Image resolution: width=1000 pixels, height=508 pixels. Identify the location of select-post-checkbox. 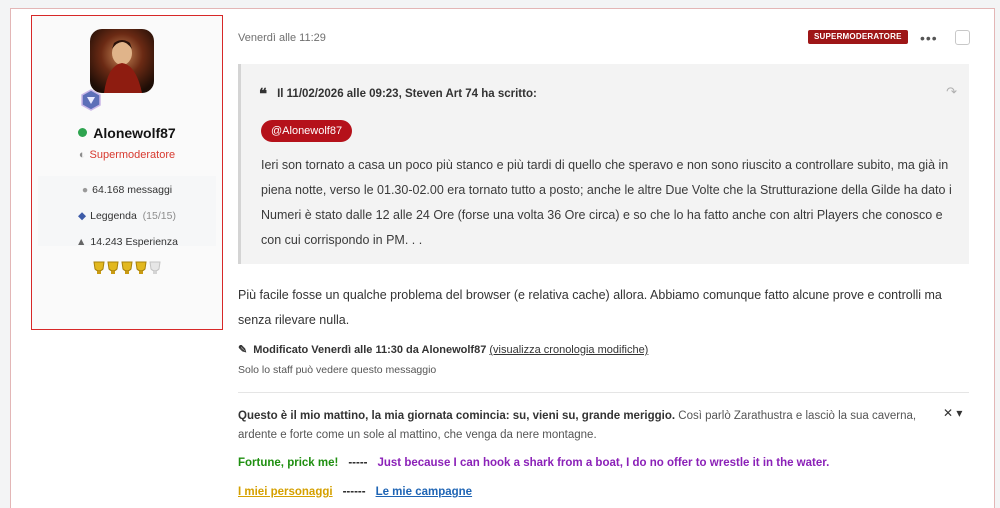
(962, 37).